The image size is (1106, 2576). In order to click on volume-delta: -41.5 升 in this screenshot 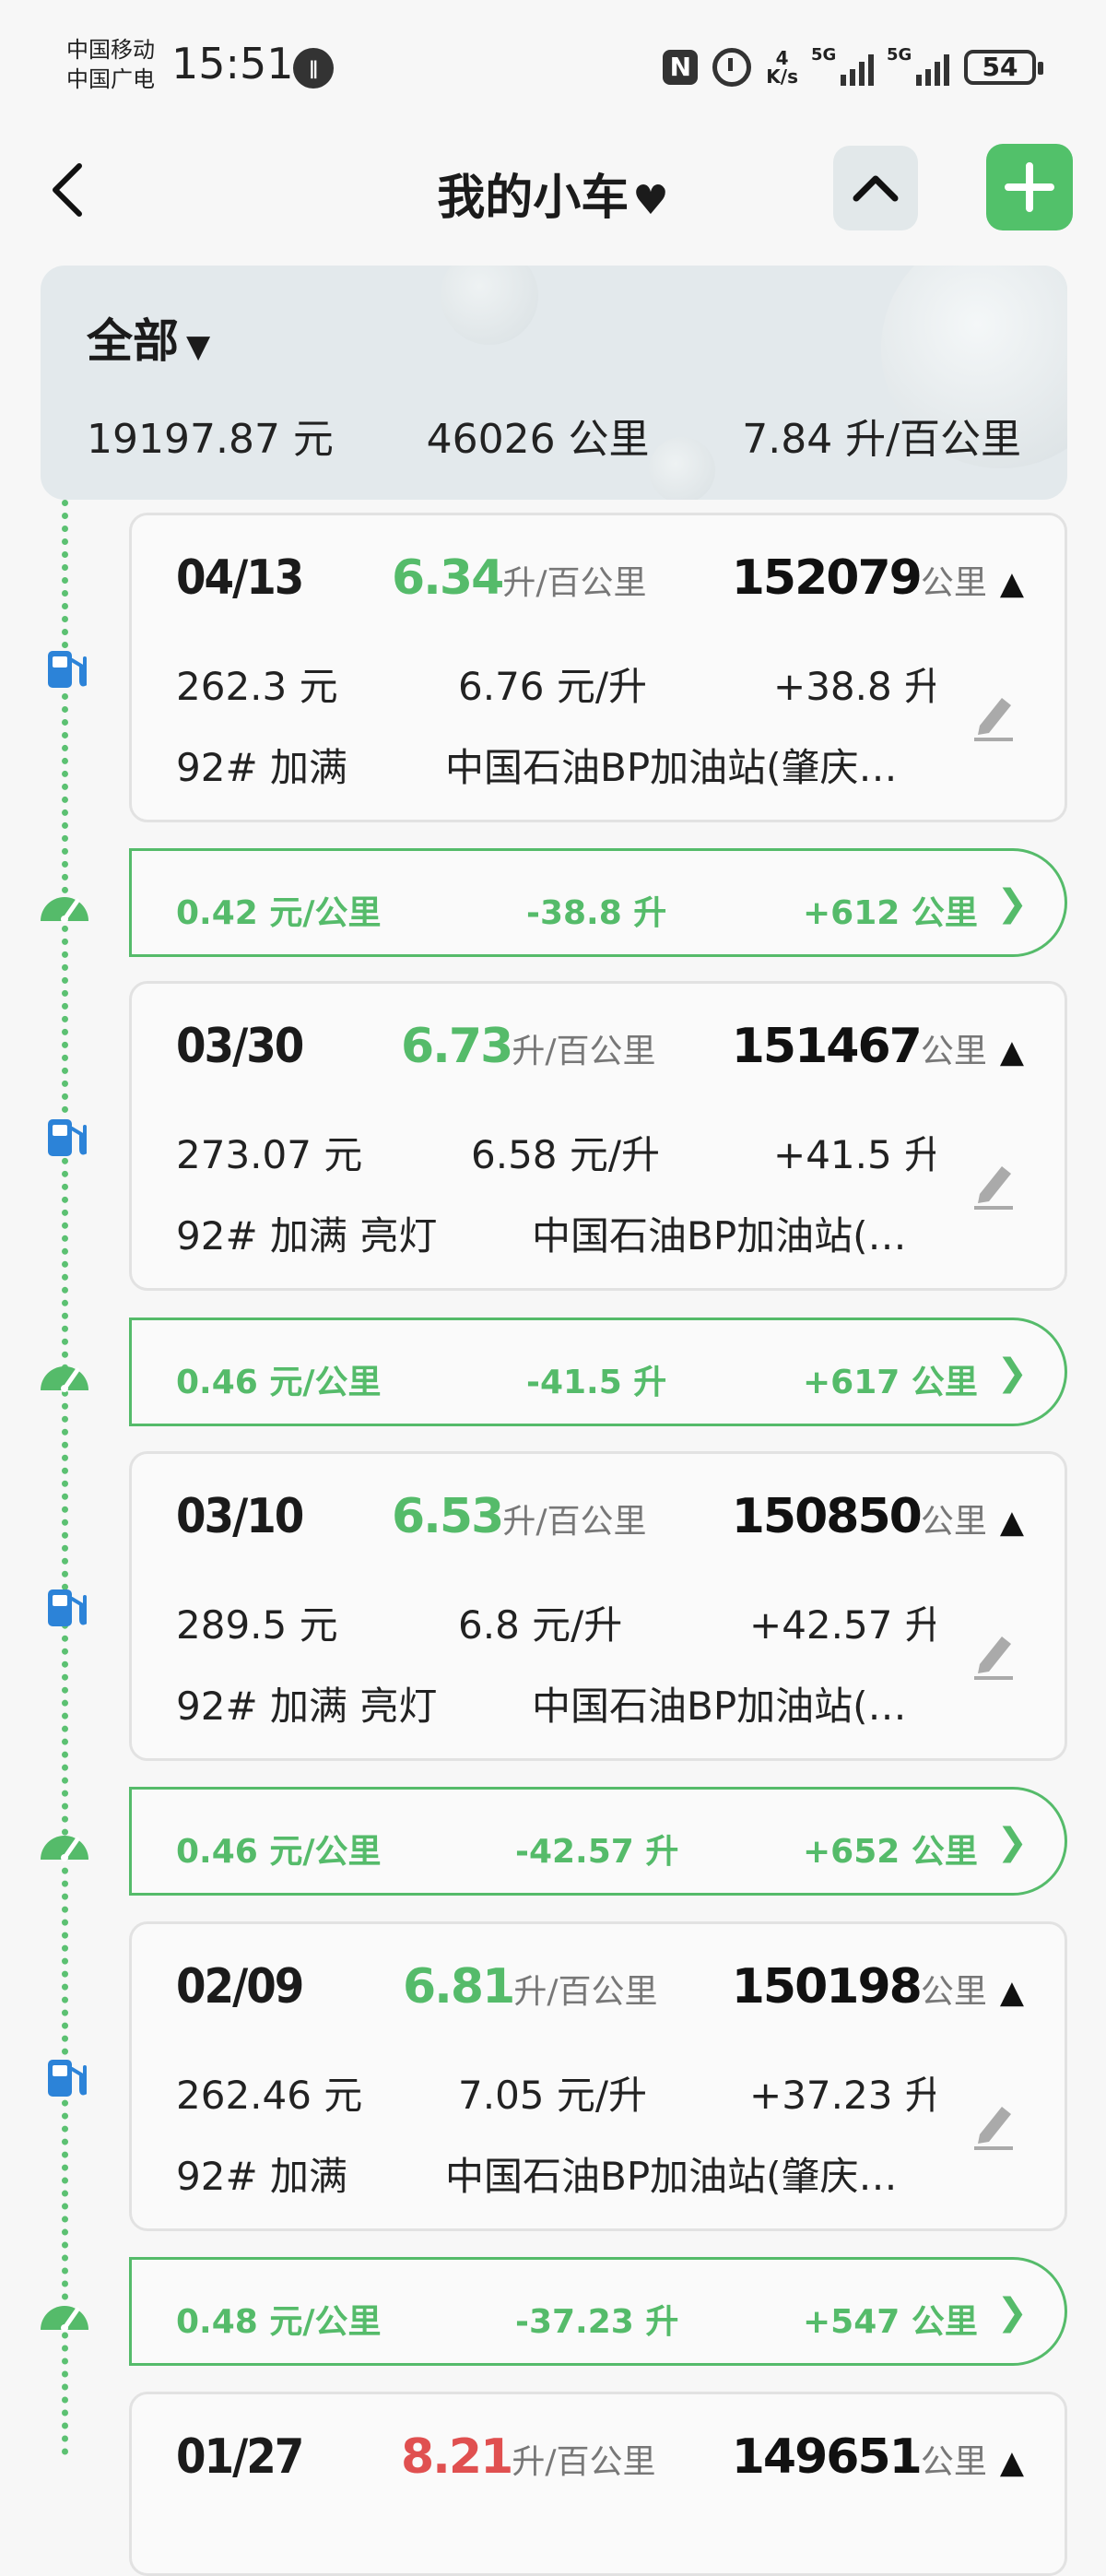, I will do `click(596, 1382)`.